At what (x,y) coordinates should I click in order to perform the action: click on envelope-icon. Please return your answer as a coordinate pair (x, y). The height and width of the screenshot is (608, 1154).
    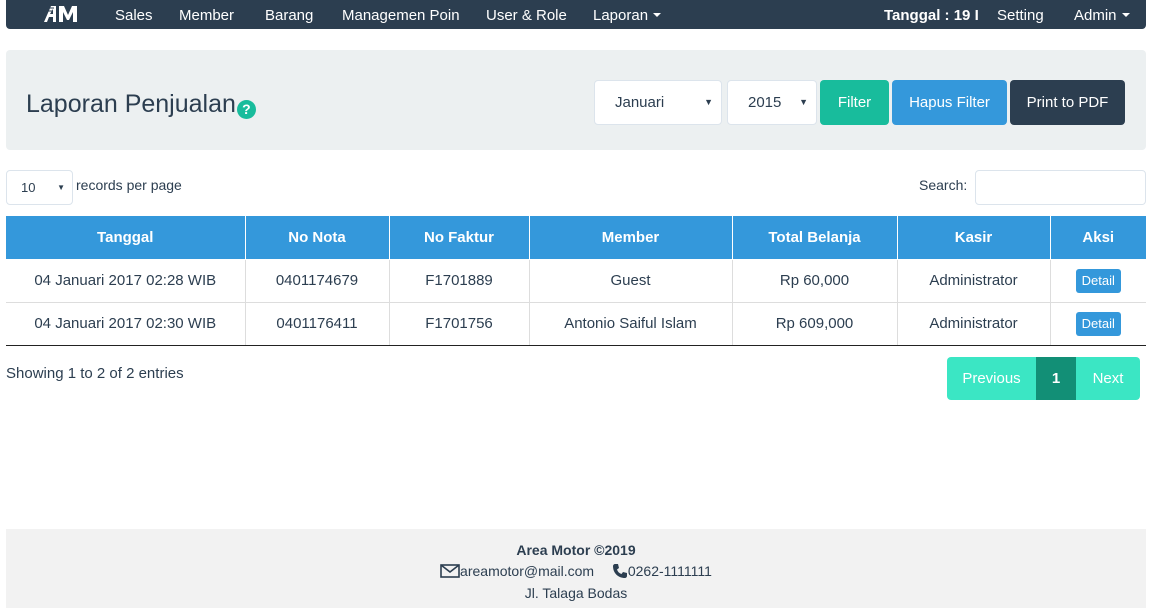
    Looking at the image, I should click on (450, 571).